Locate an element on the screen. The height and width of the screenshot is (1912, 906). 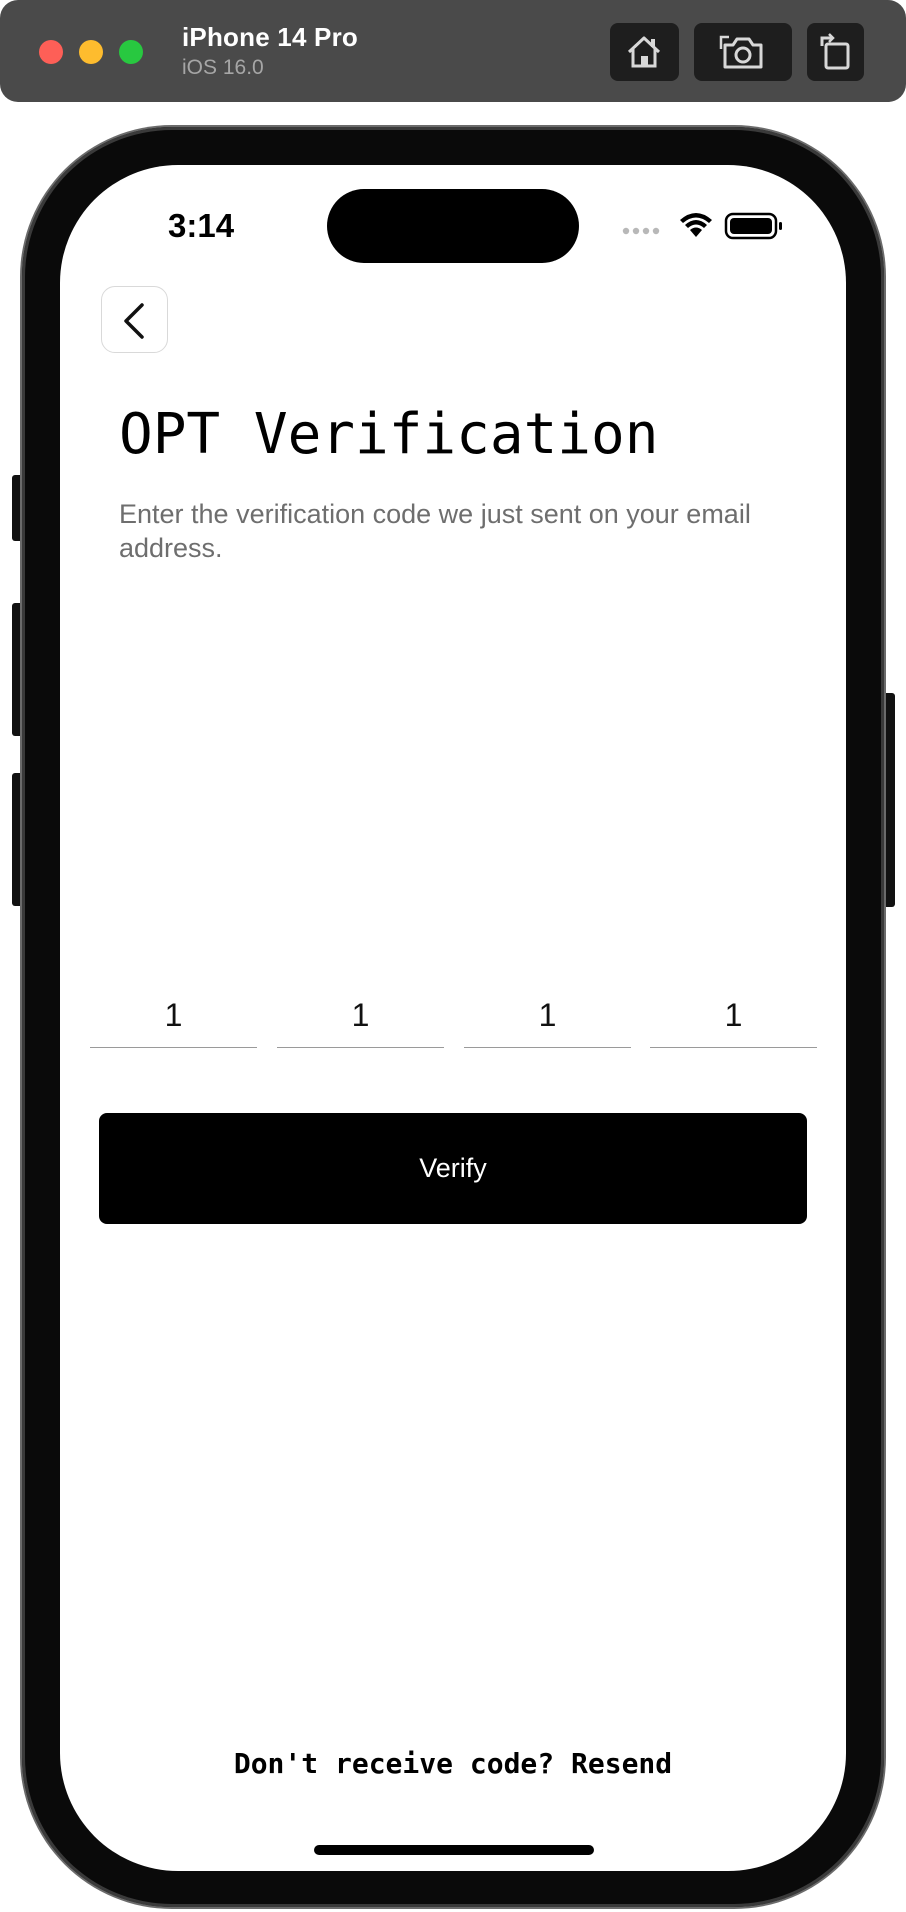
resend-row: Don't receive code? Resend is located at coordinates (453, 1763).